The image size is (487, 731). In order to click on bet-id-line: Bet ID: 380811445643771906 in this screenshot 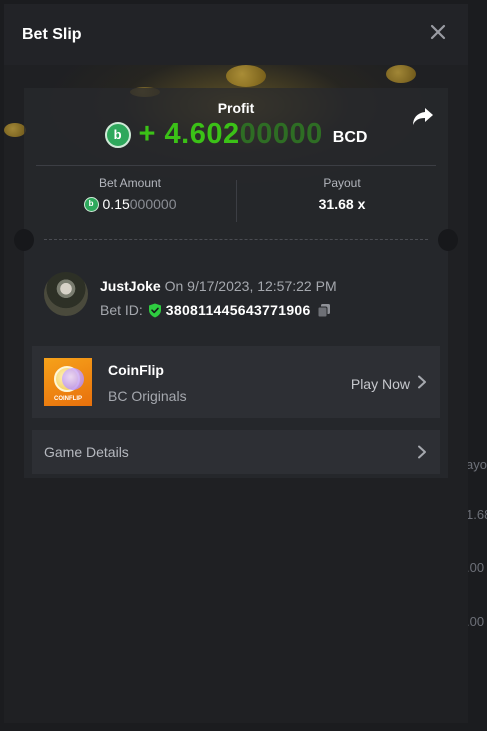, I will do `click(215, 310)`.